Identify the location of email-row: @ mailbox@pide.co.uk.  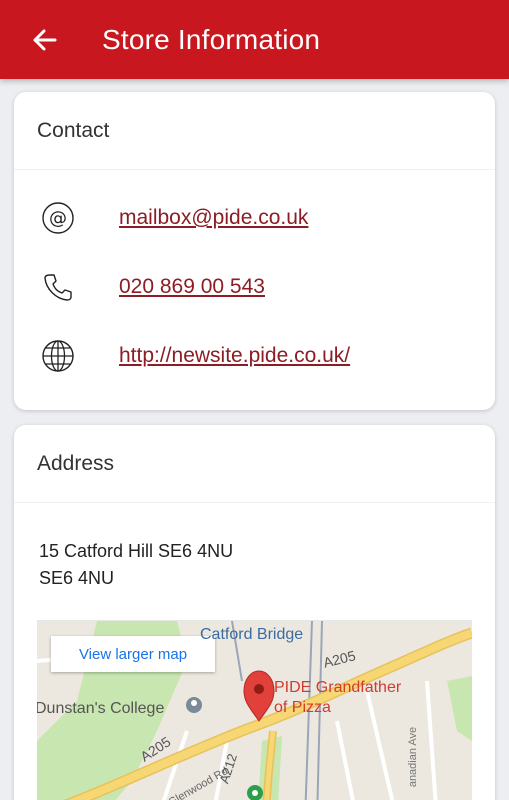
(173, 218).